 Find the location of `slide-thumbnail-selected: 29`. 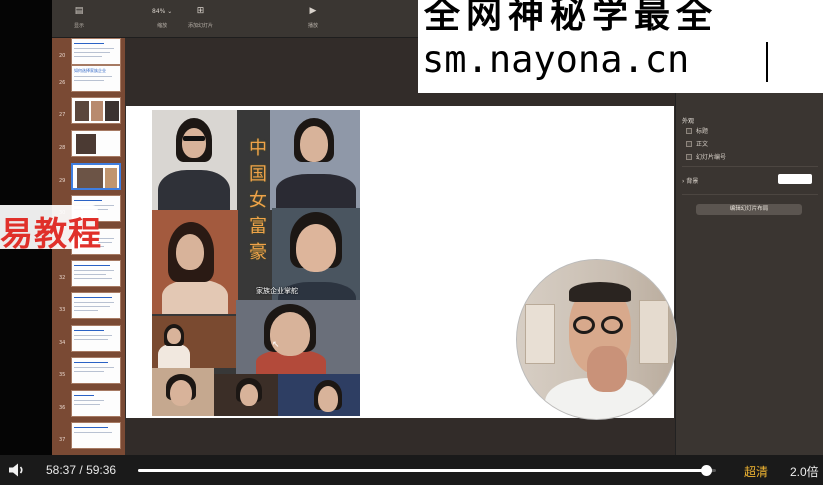

slide-thumbnail-selected: 29 is located at coordinates (88, 176).